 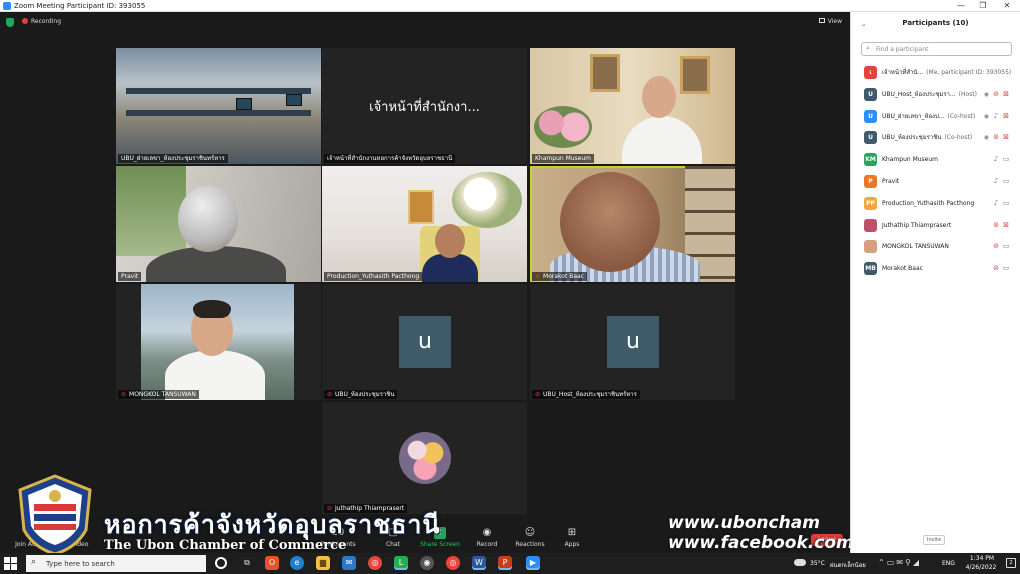 What do you see at coordinates (80, 6) in the screenshot?
I see `window-title: Zoom Meeting Participant ID: 393055` at bounding box center [80, 6].